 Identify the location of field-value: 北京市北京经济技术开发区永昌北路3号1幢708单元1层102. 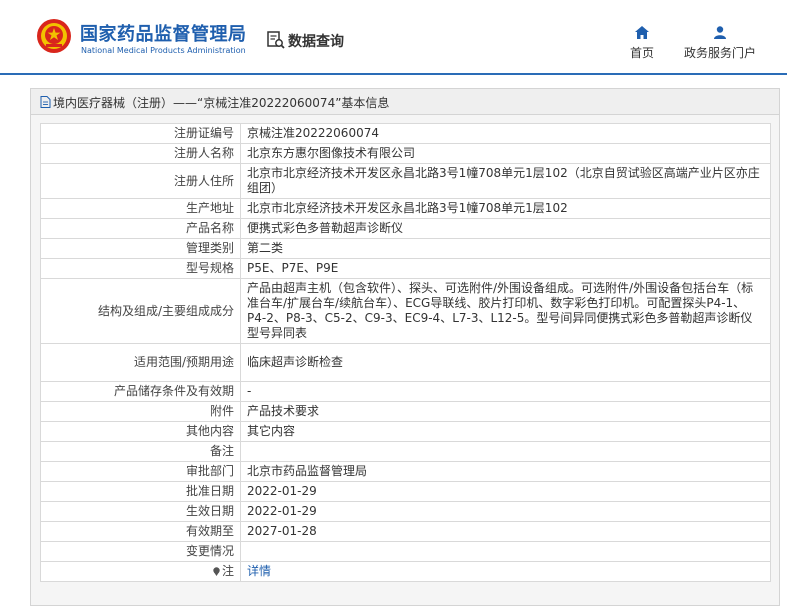
(505, 208).